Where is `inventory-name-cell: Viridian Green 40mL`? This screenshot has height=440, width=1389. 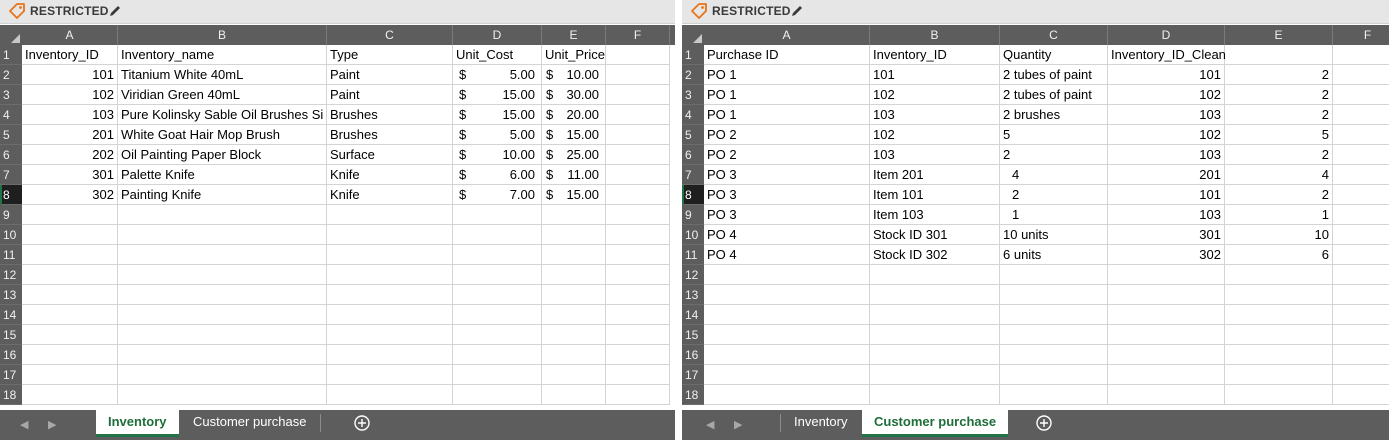 inventory-name-cell: Viridian Green 40mL is located at coordinates (222, 95).